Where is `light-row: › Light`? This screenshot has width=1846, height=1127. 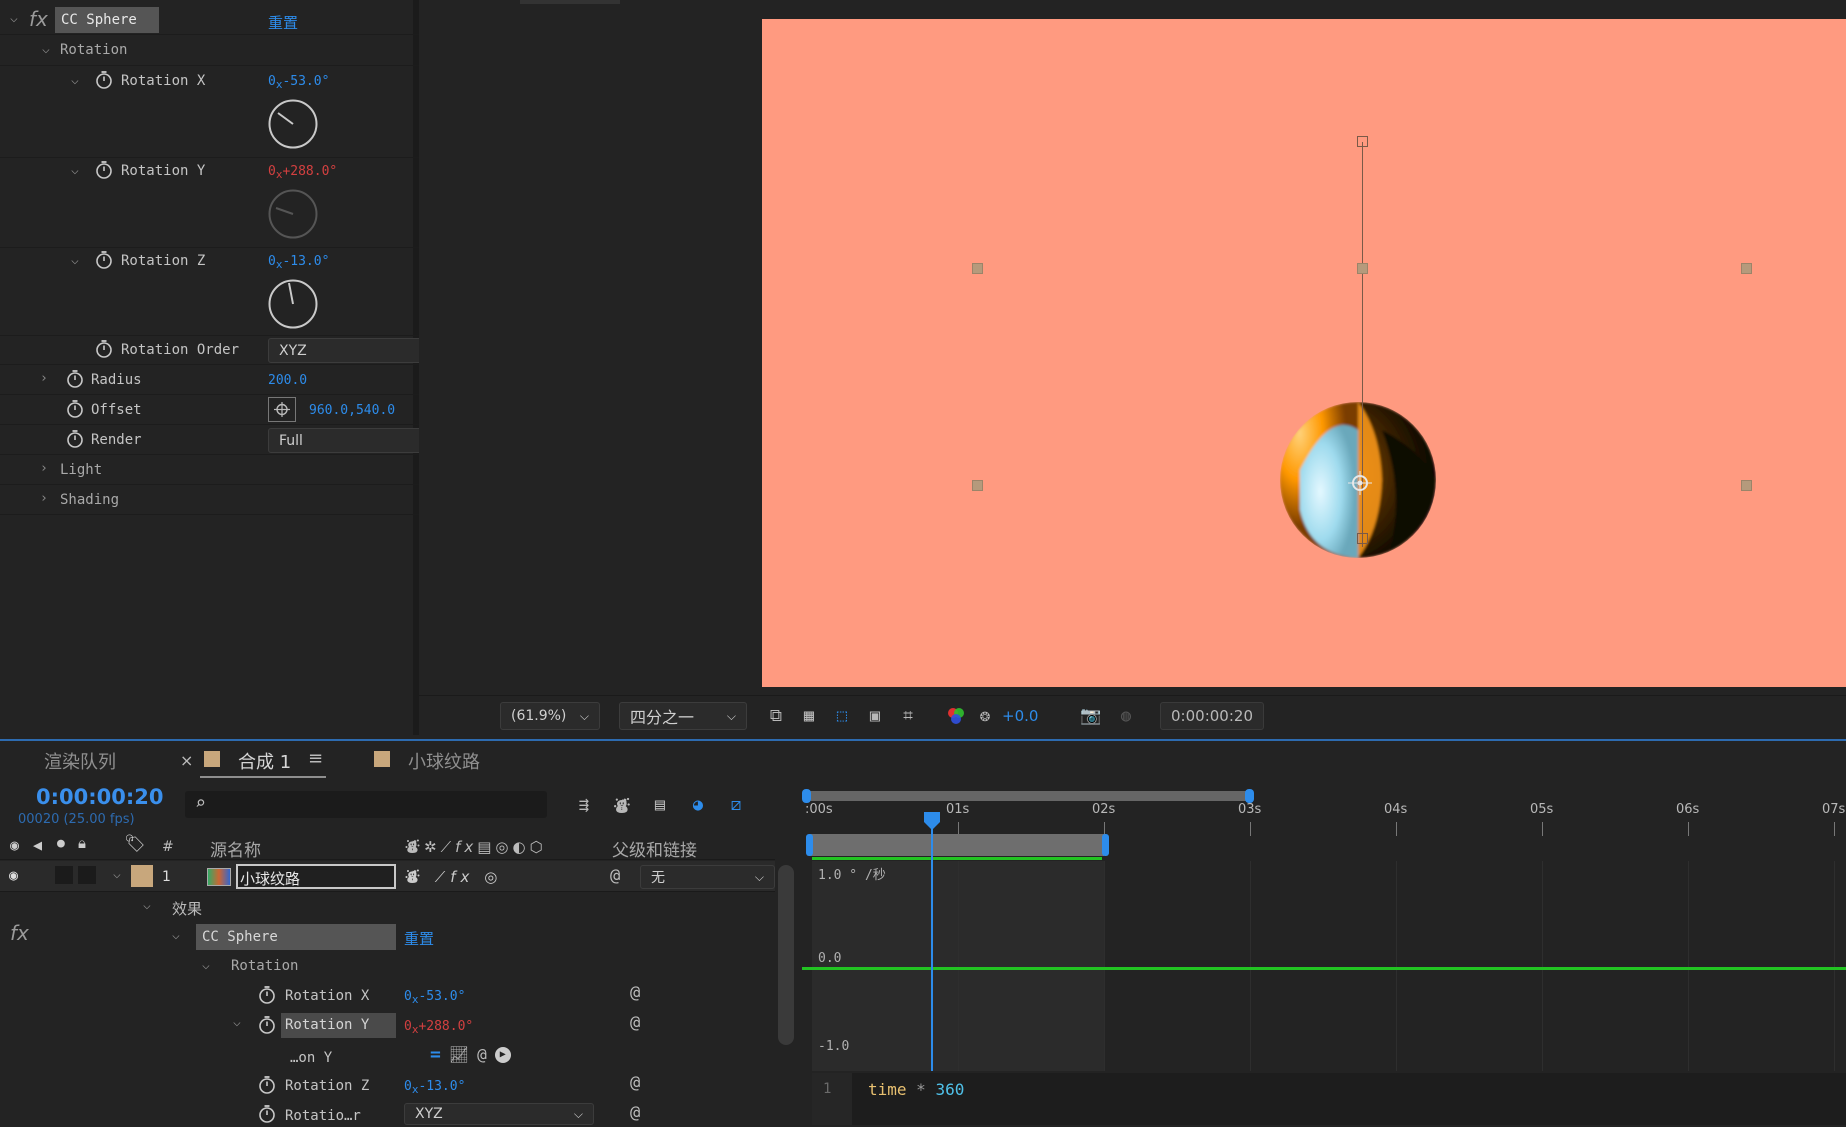 light-row: › Light is located at coordinates (230, 470).